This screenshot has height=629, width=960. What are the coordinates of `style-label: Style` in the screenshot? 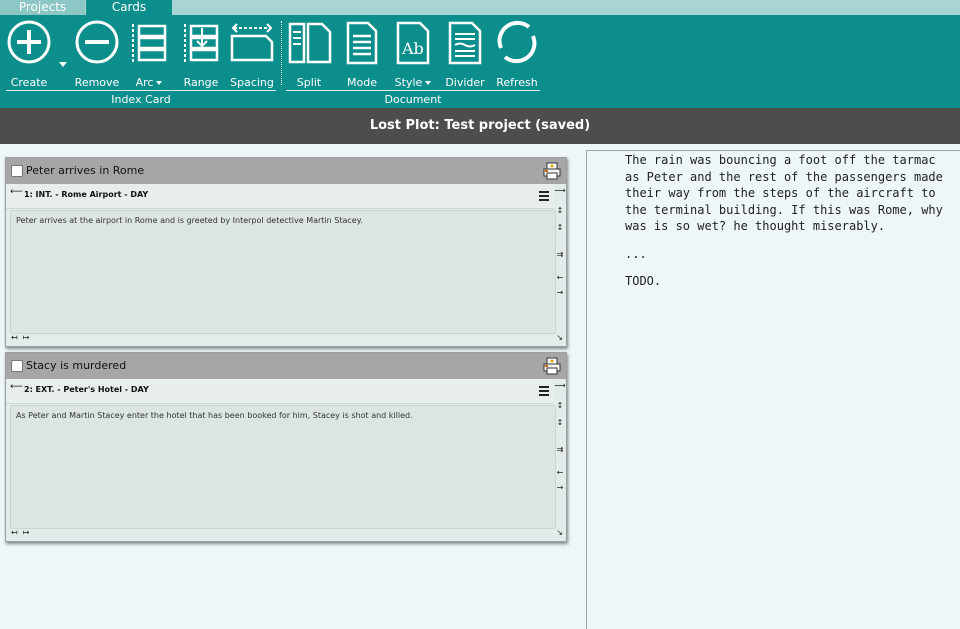 It's located at (408, 82).